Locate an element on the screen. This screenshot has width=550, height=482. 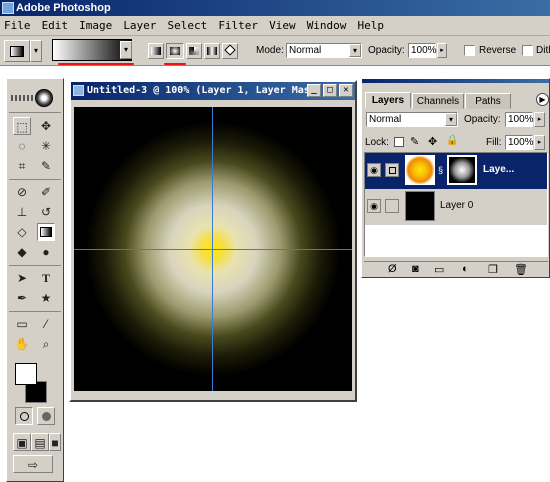
custom-shape-tool-icon: ★ is located at coordinates (46, 298).